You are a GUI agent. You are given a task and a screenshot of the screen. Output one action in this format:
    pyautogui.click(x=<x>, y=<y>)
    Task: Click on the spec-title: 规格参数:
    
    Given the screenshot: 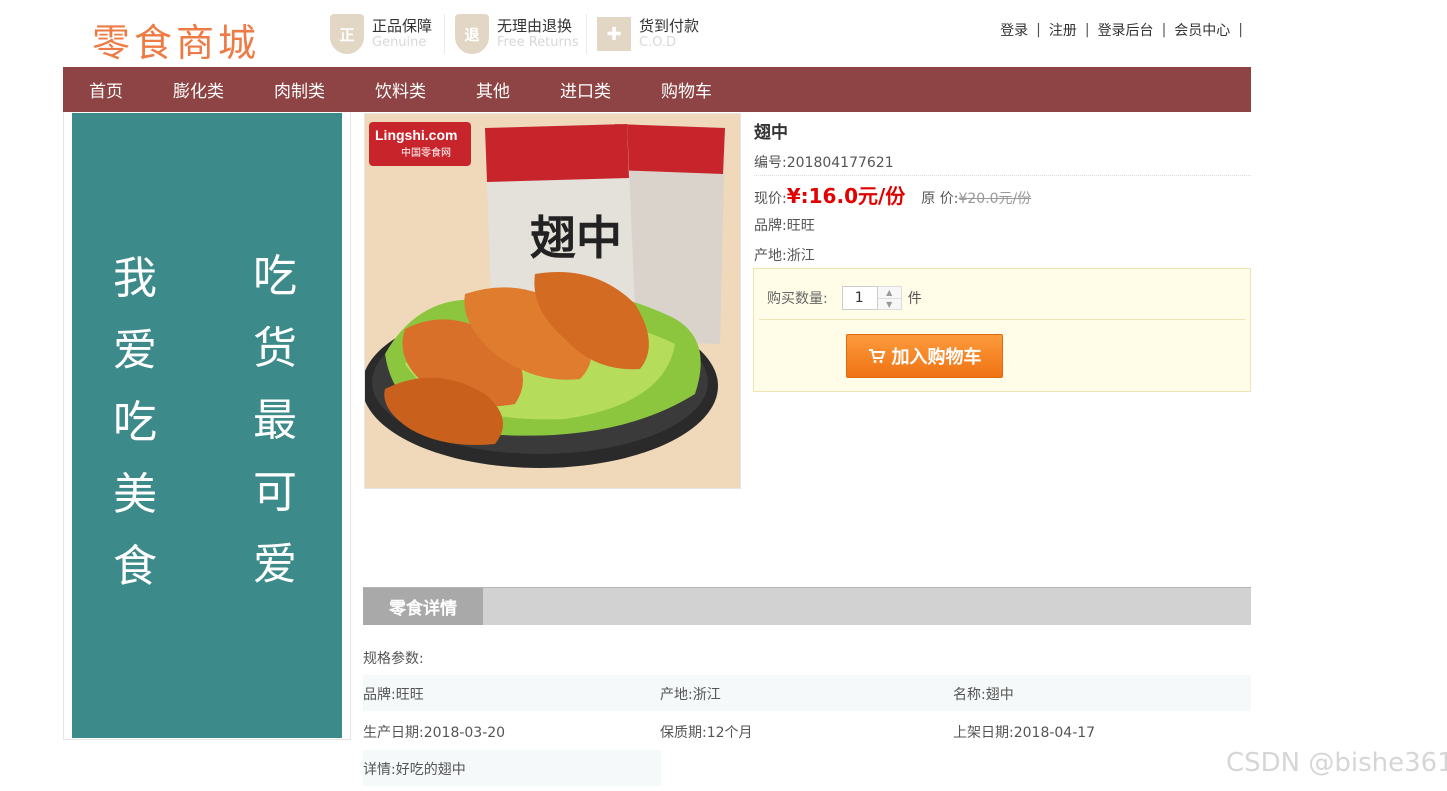 What is the action you would take?
    pyautogui.click(x=393, y=659)
    